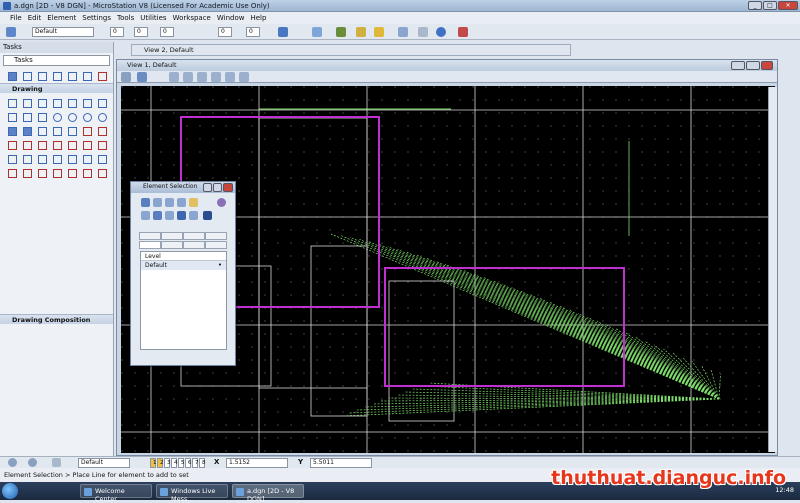 The width and height of the screenshot is (800, 503). What do you see at coordinates (11, 116) in the screenshot?
I see `rectangle-icon` at bounding box center [11, 116].